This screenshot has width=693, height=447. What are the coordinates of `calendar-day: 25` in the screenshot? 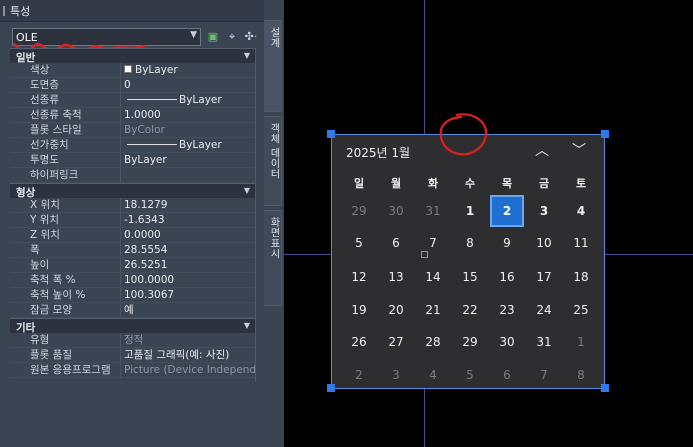 It's located at (581, 310).